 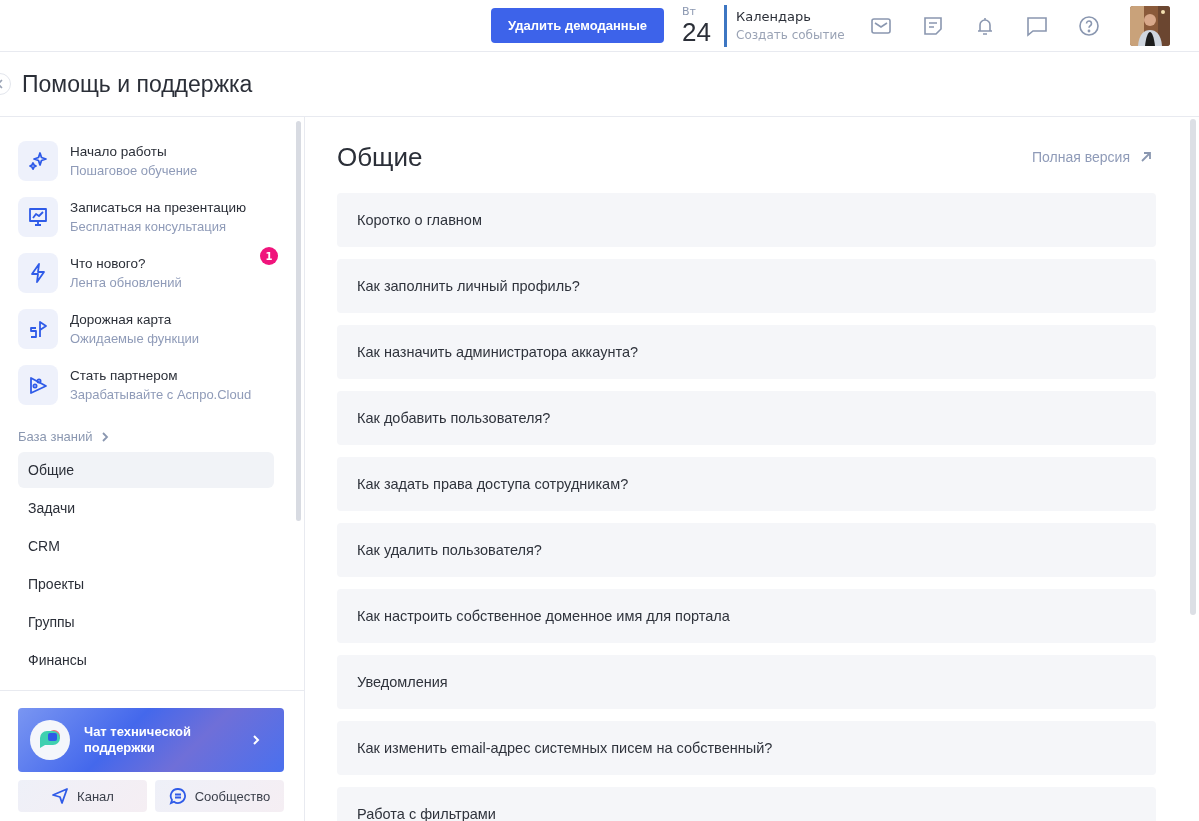 I want to click on help-icon, so click(x=1088, y=25).